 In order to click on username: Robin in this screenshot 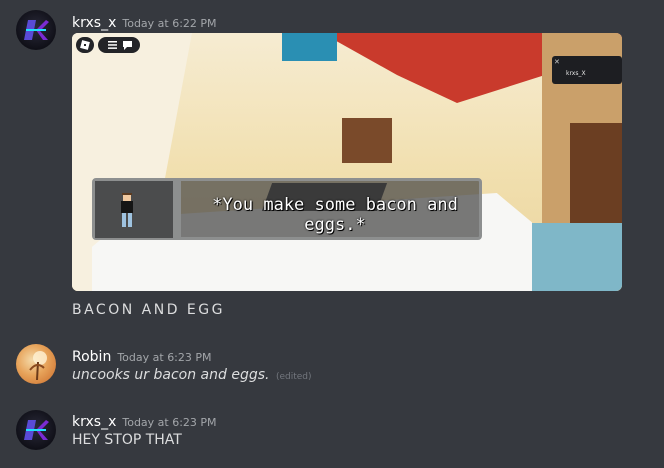, I will do `click(91, 357)`.